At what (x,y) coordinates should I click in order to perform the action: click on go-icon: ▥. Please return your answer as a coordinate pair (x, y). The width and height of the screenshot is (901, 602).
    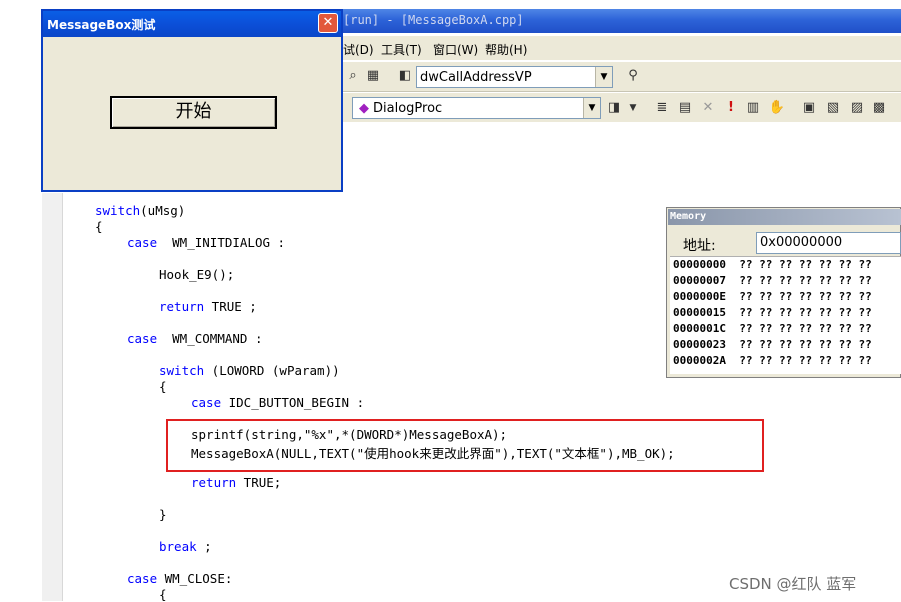
    Looking at the image, I should click on (753, 108).